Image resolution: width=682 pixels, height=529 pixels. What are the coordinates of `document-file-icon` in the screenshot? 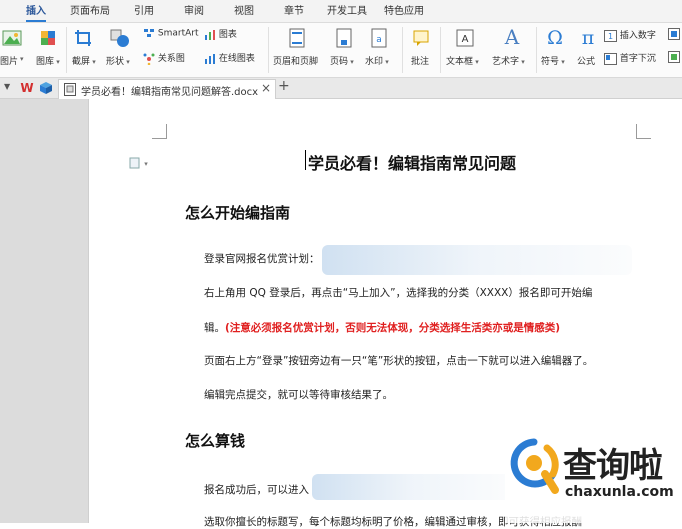 It's located at (70, 89).